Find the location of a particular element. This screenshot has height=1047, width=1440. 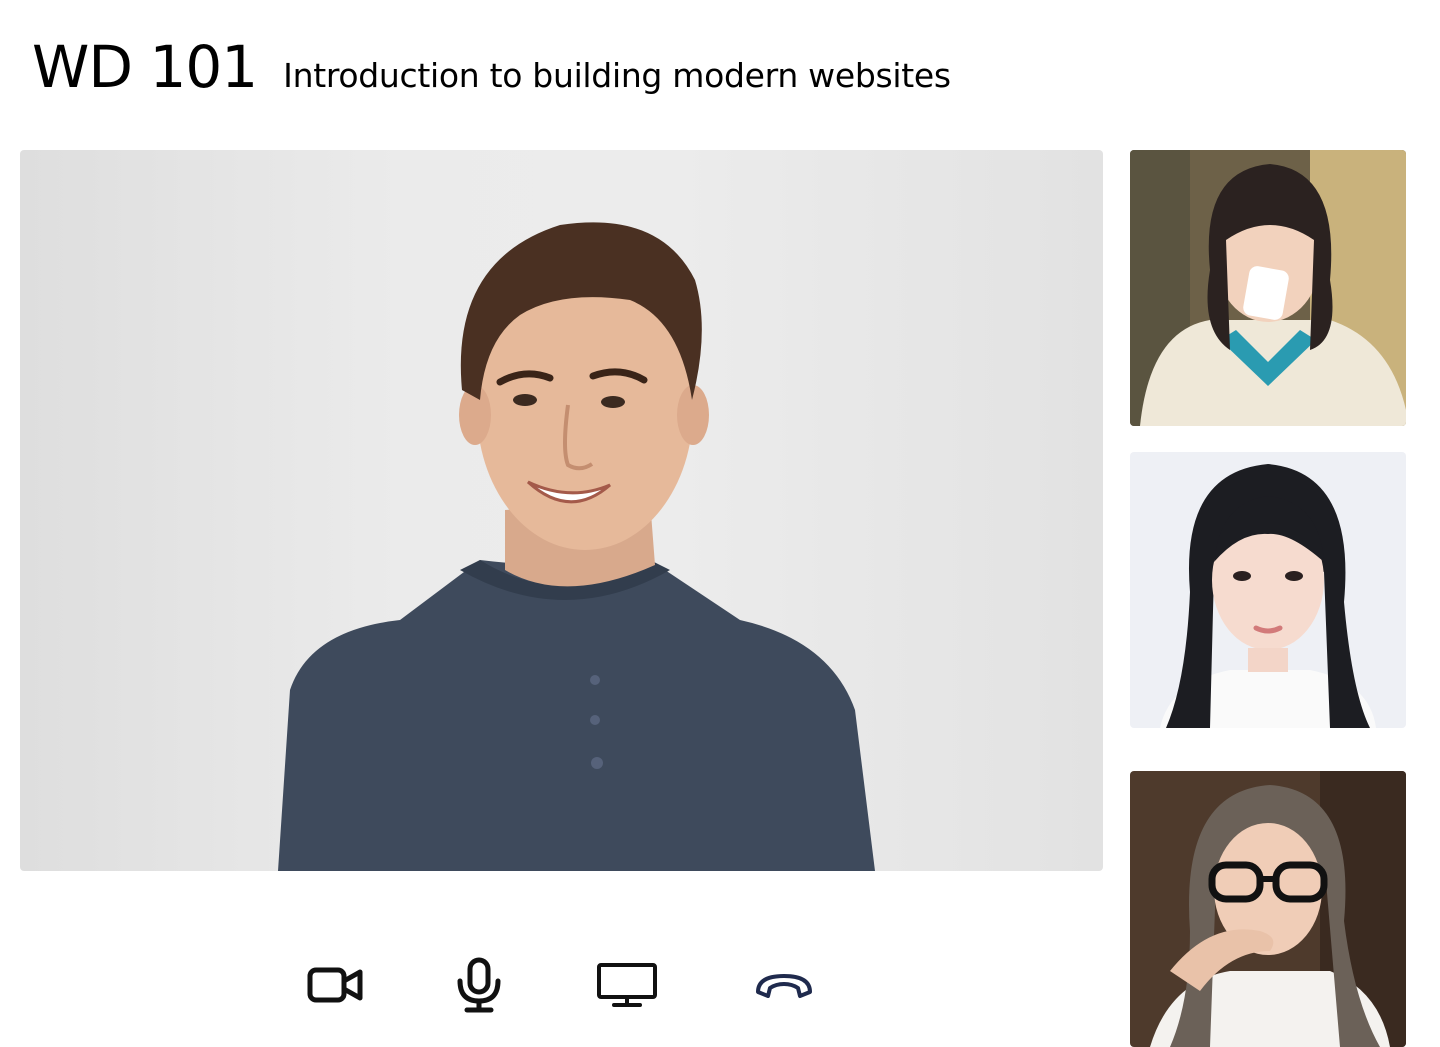

participant-2-portrait is located at coordinates (1268, 596).